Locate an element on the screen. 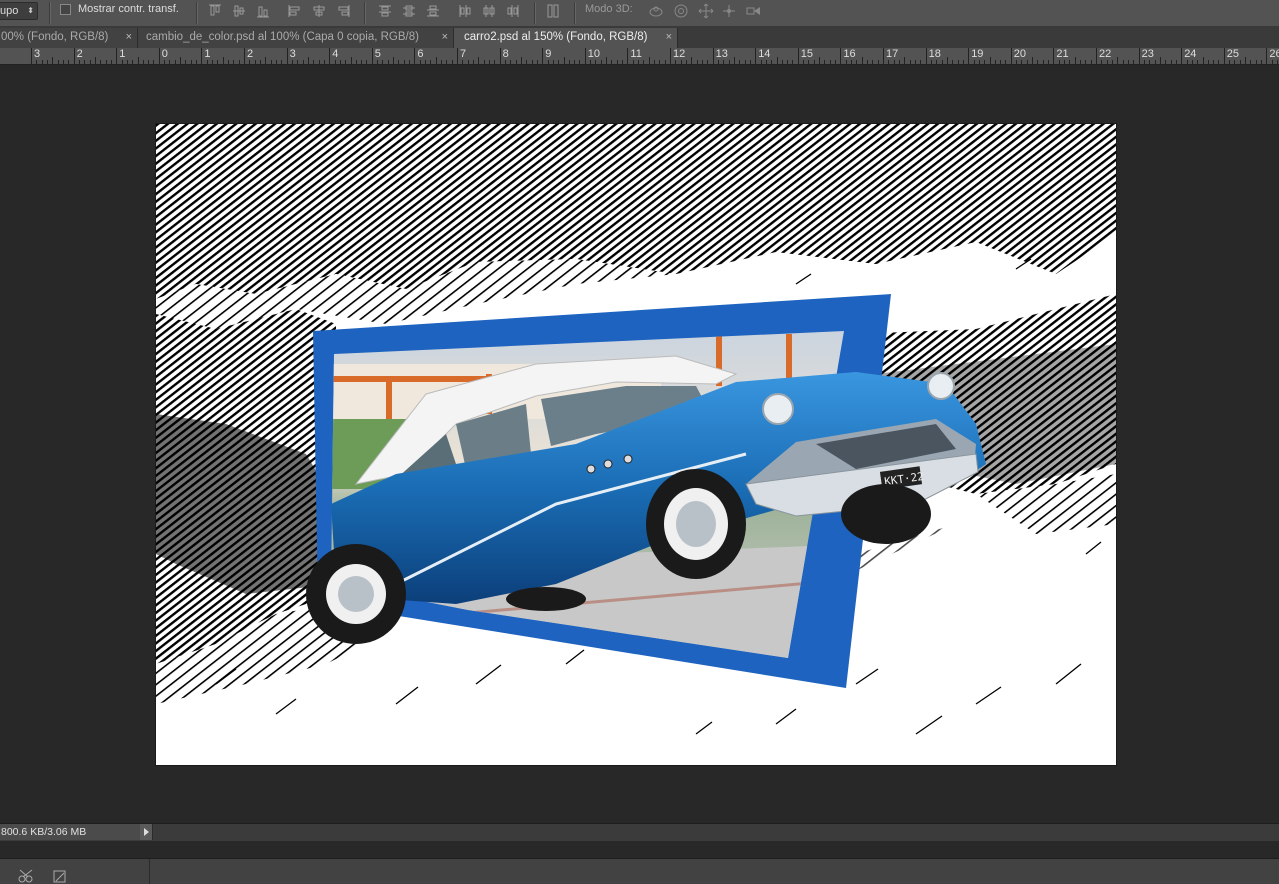  scale-3d-icon is located at coordinates (753, 11).